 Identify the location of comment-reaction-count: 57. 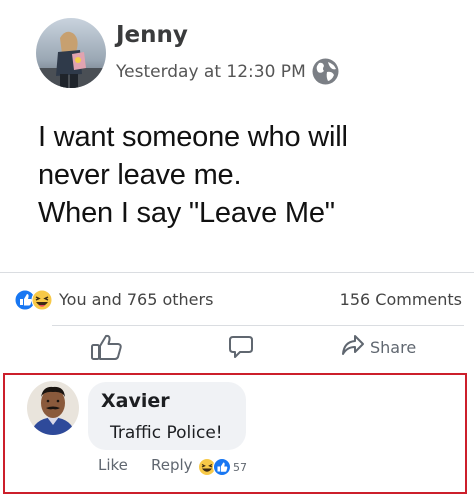
(240, 467).